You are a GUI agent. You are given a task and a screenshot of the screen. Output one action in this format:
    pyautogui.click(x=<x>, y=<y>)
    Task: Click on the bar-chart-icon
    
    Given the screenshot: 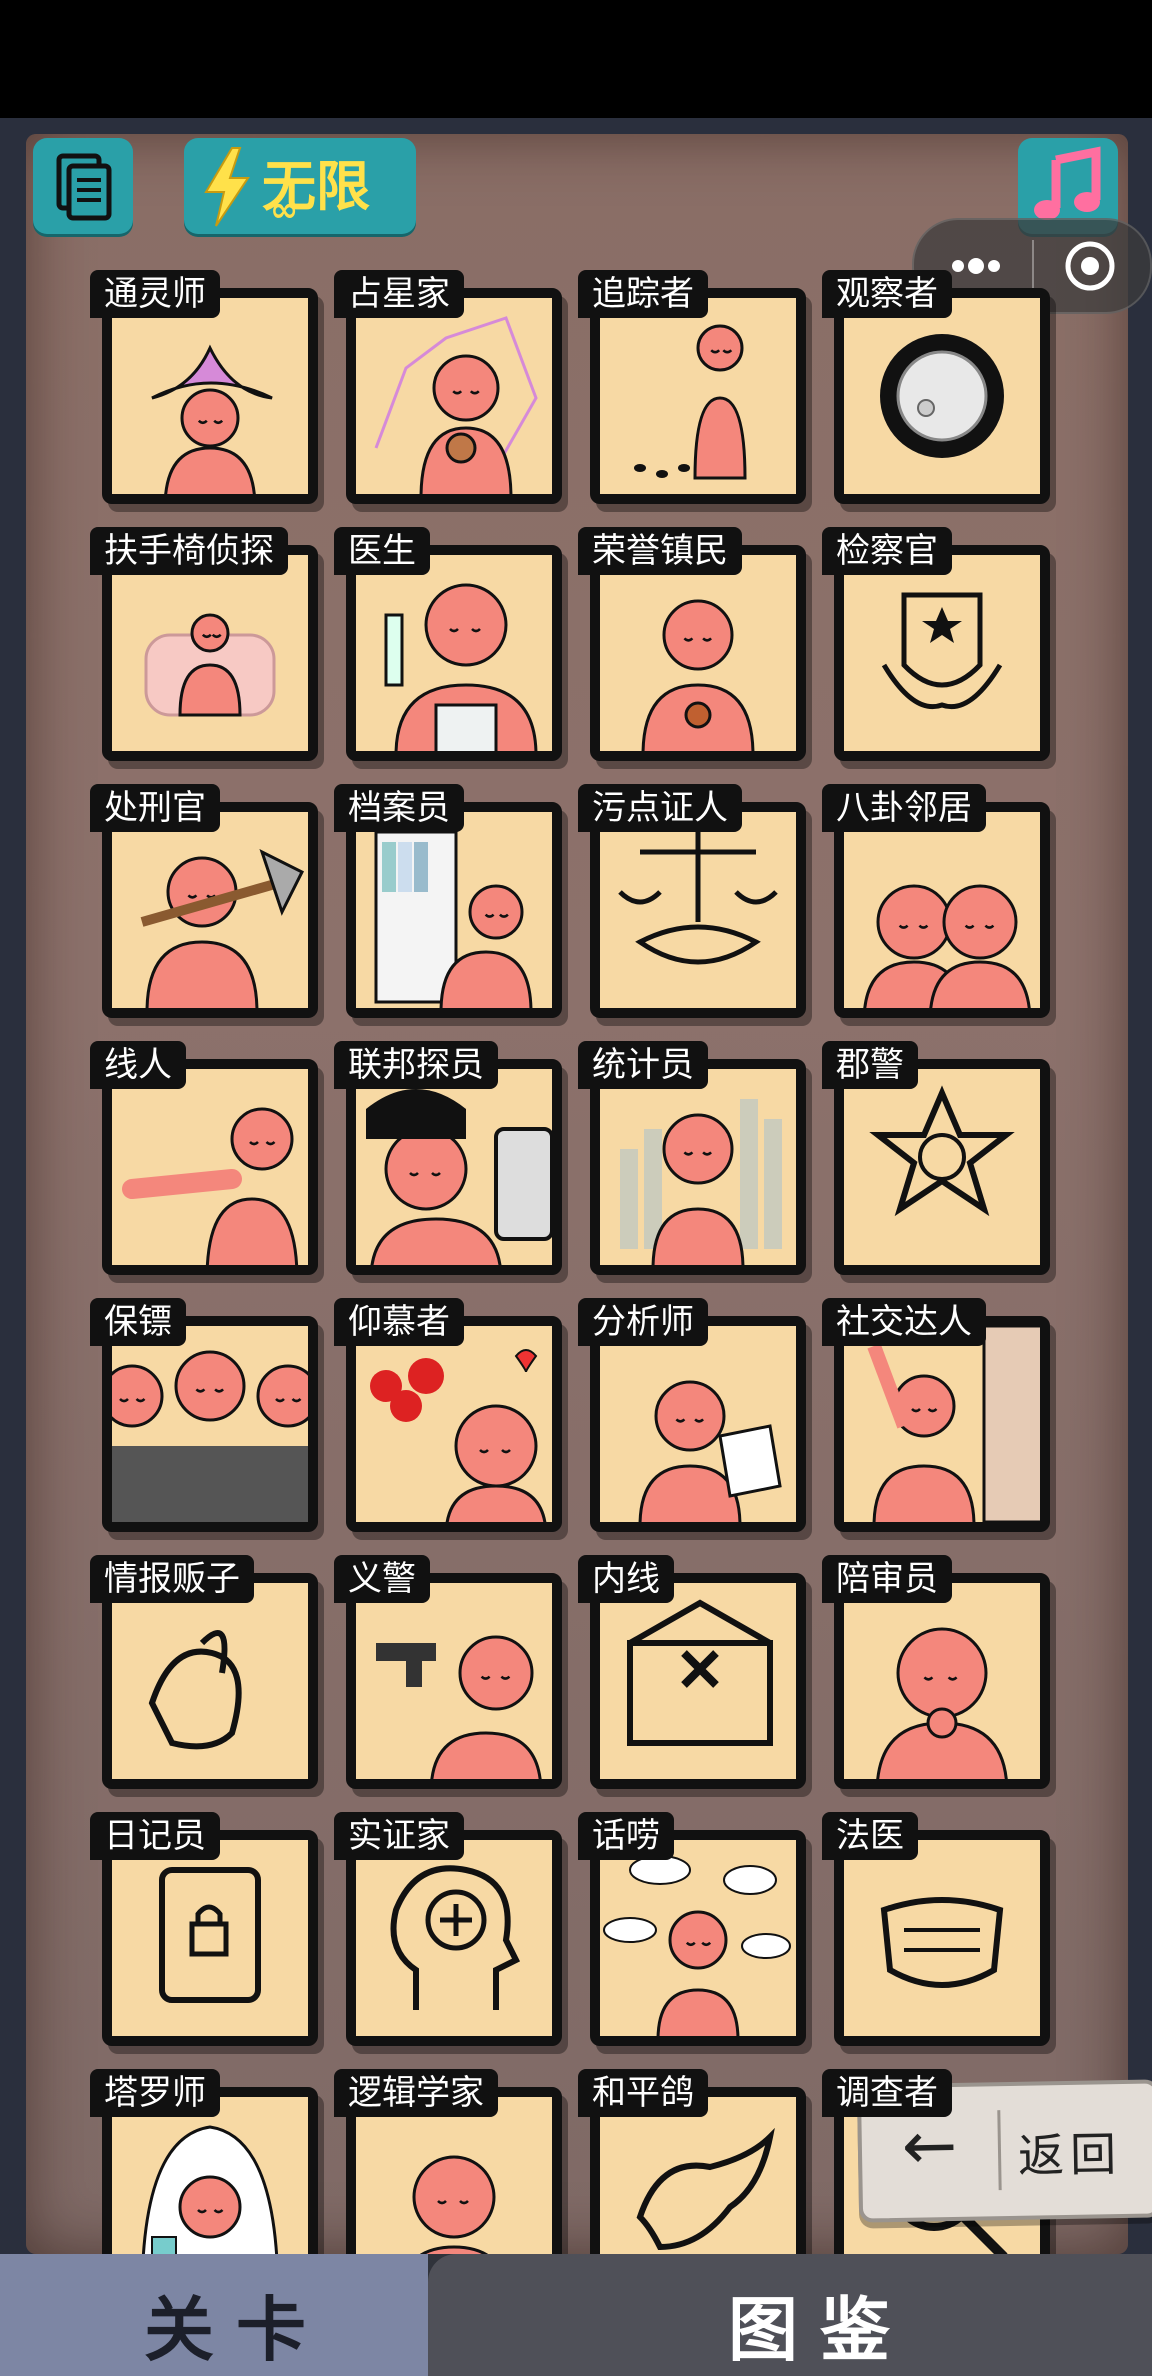 What is the action you would take?
    pyautogui.click(x=701, y=1182)
    